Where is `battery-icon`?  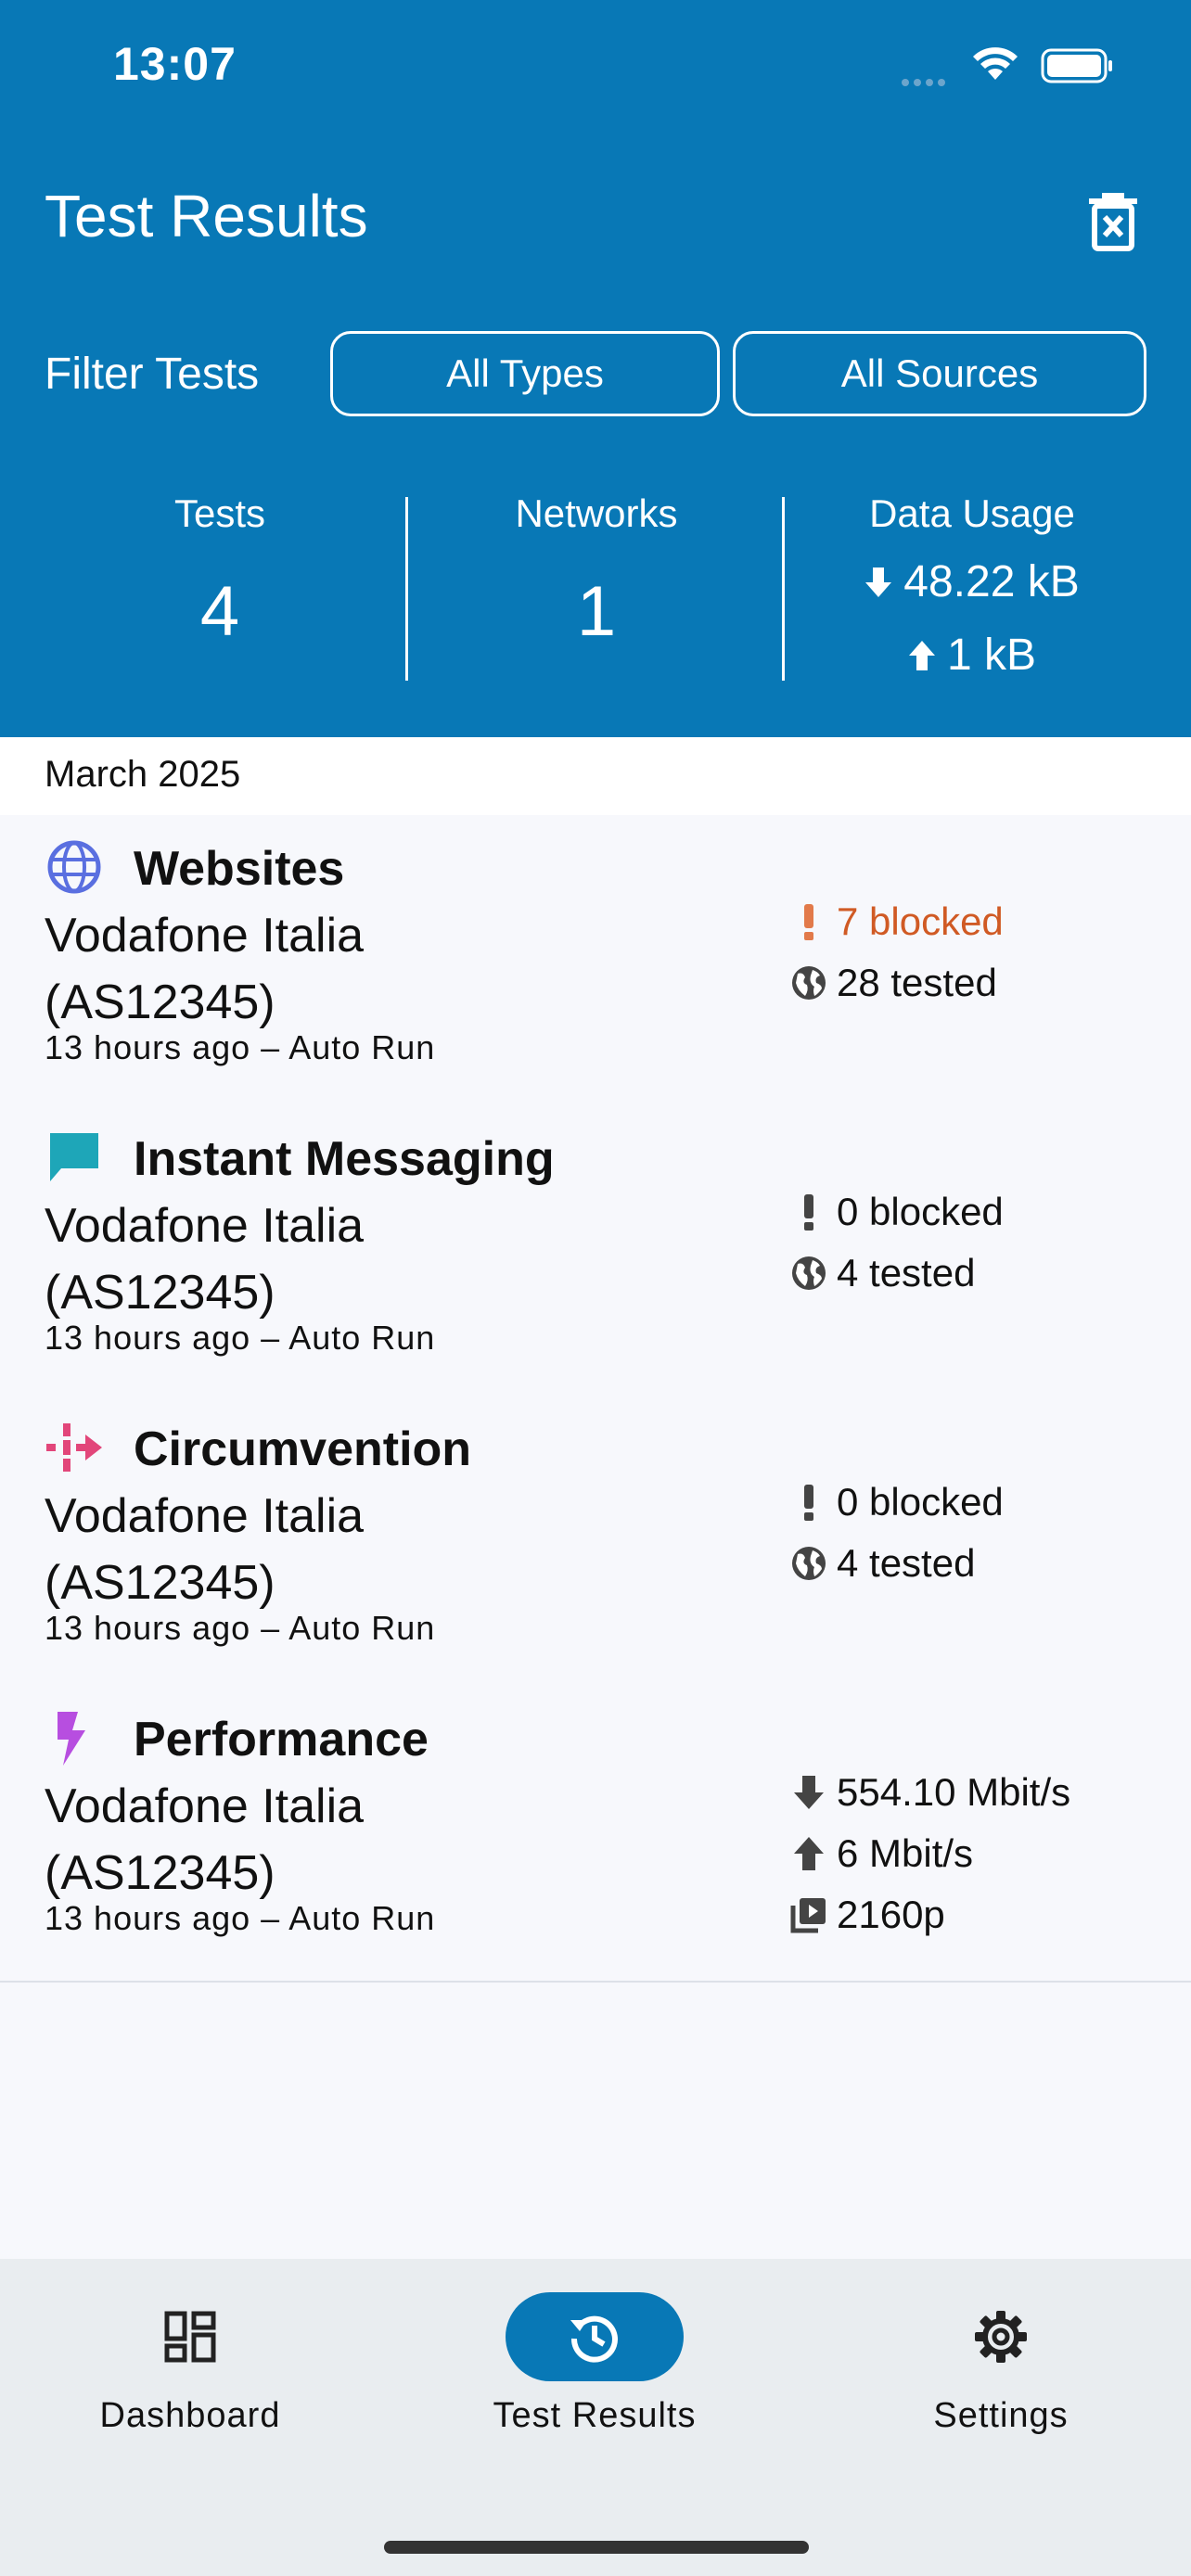 battery-icon is located at coordinates (1076, 66).